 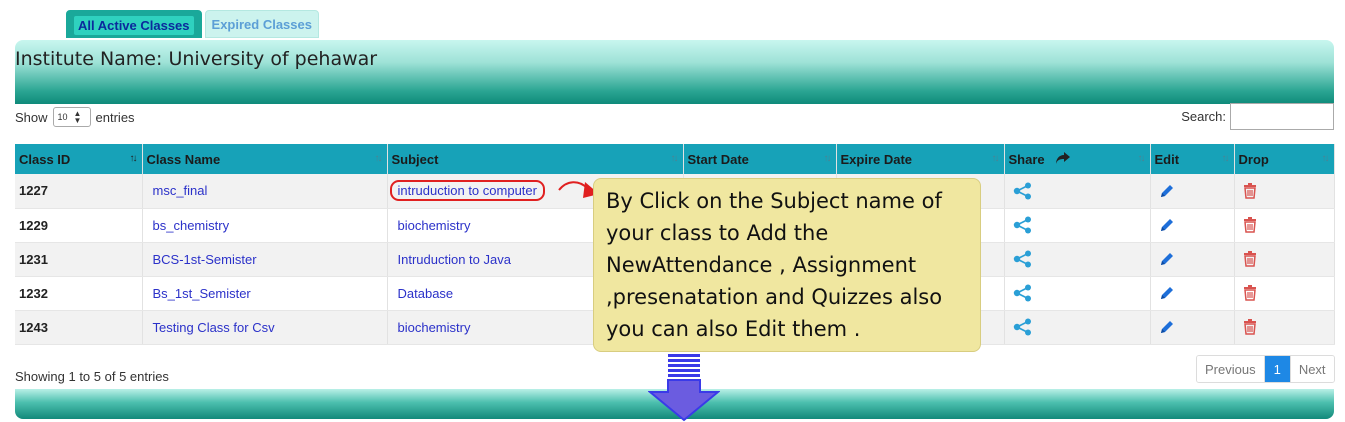 I want to click on column-header-share: Share ↑↓, so click(x=1077, y=159).